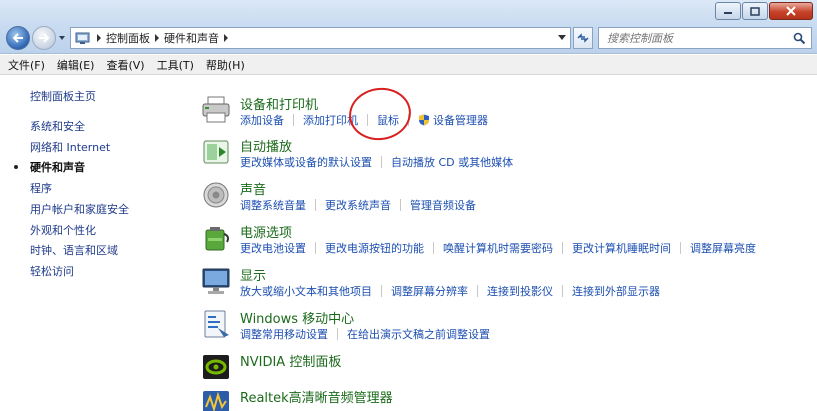  Describe the element at coordinates (74, 250) in the screenshot. I see `sidebar-item-clock-language-region: 时钟、语言和区域` at that location.